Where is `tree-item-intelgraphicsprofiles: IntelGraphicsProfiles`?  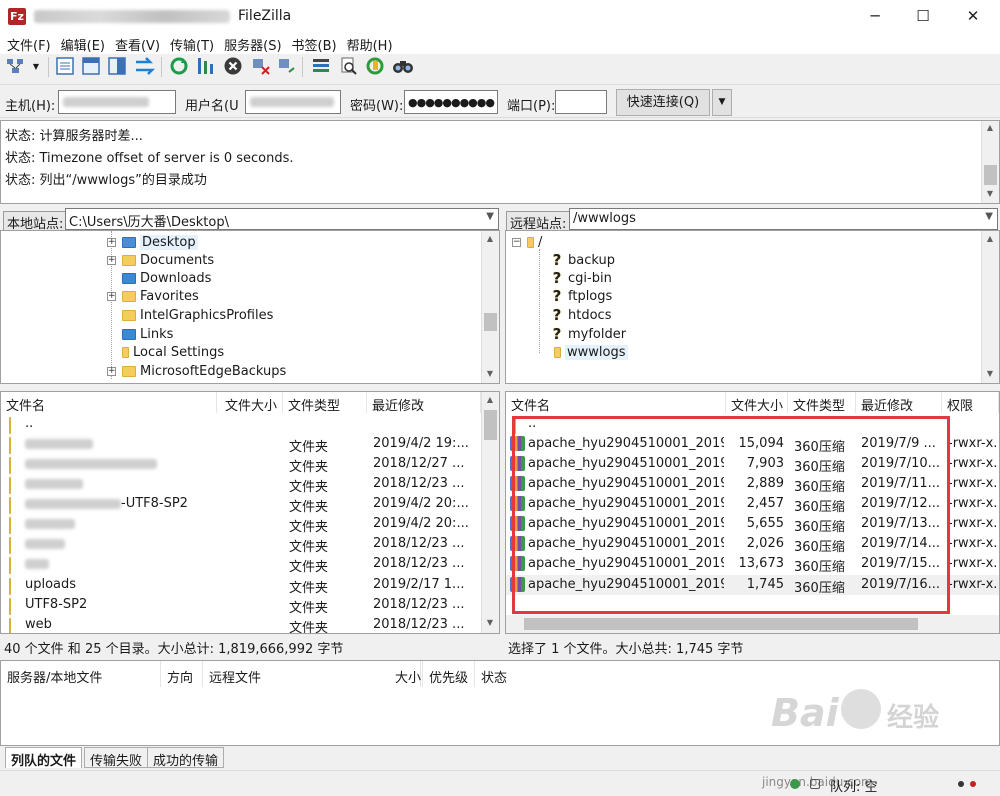 tree-item-intelgraphicsprofiles: IntelGraphicsProfiles is located at coordinates (190, 315).